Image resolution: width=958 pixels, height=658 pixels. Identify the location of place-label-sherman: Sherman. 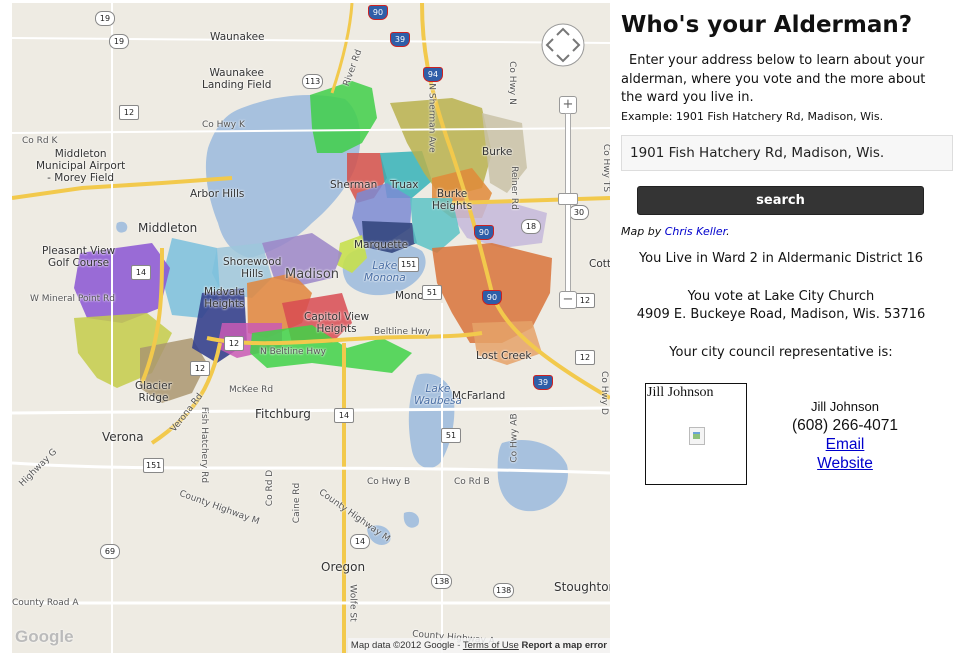
(354, 185).